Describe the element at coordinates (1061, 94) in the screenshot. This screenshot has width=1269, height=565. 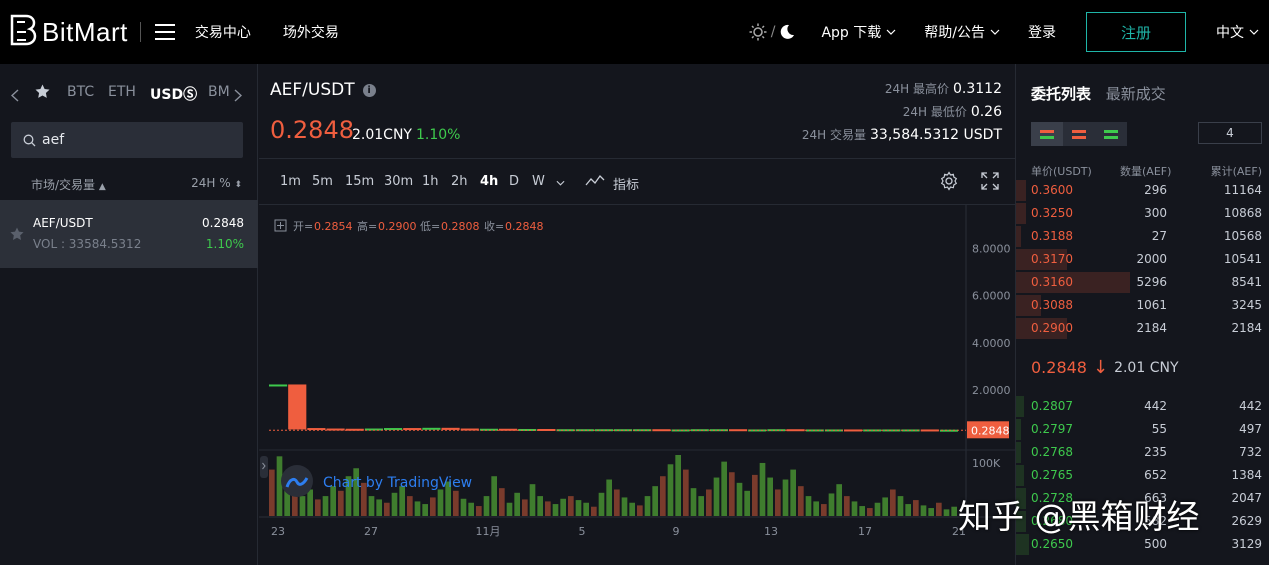
I see `tab-orderbook: 委托列表` at that location.